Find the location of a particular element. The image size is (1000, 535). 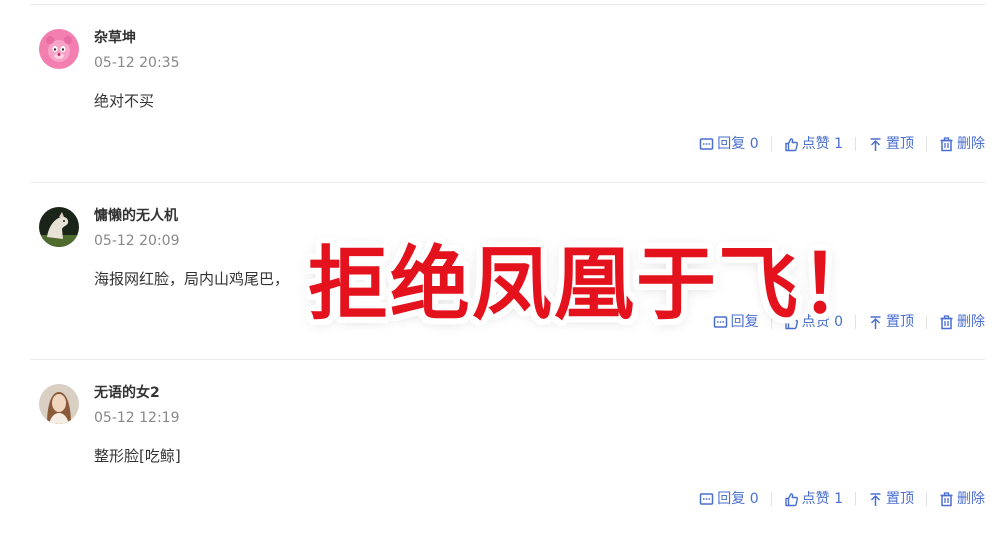

pink-panther-avatar-icon is located at coordinates (59, 49).